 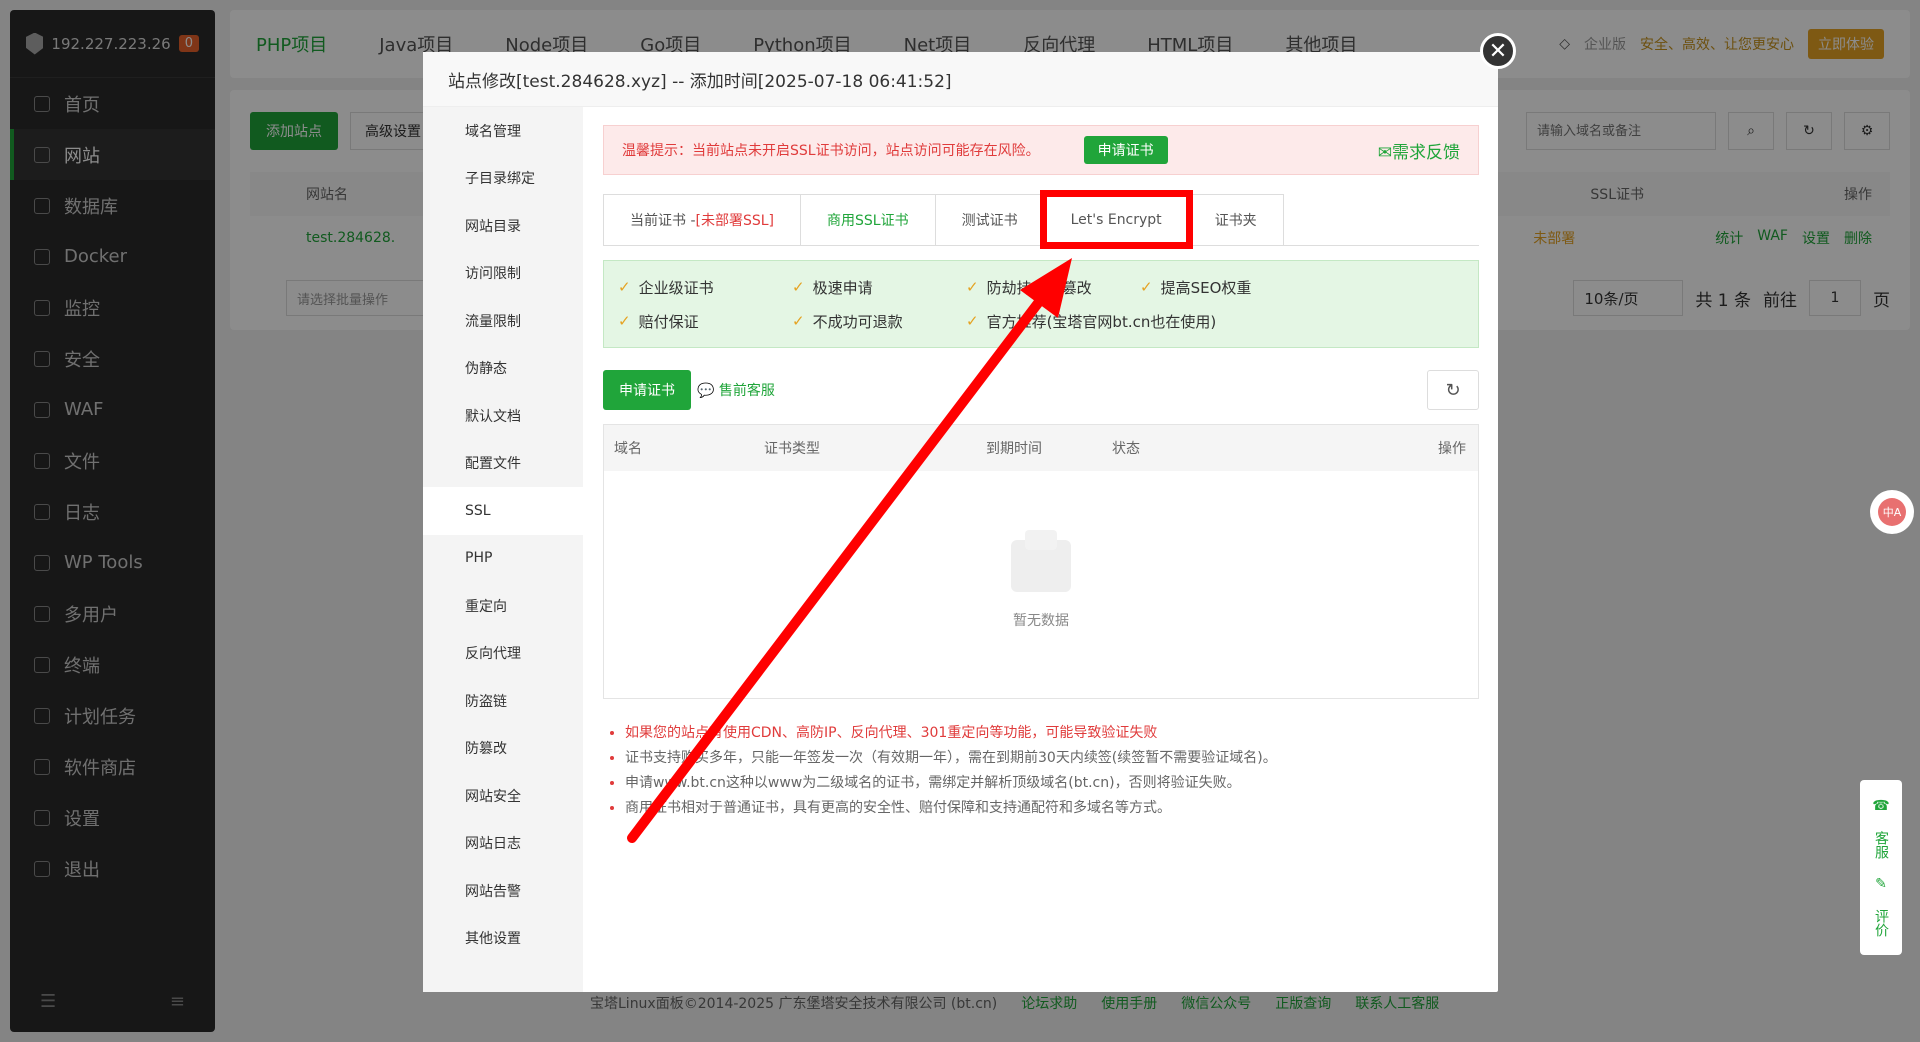 What do you see at coordinates (503, 416) in the screenshot?
I see `modal-menu-item: 默认文档` at bounding box center [503, 416].